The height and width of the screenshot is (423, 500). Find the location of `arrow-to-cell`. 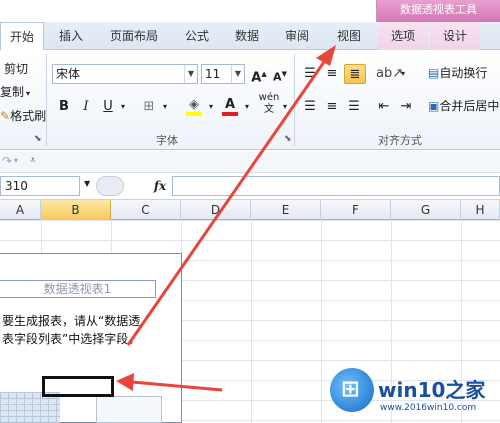

arrow-to-cell is located at coordinates (177, 386).